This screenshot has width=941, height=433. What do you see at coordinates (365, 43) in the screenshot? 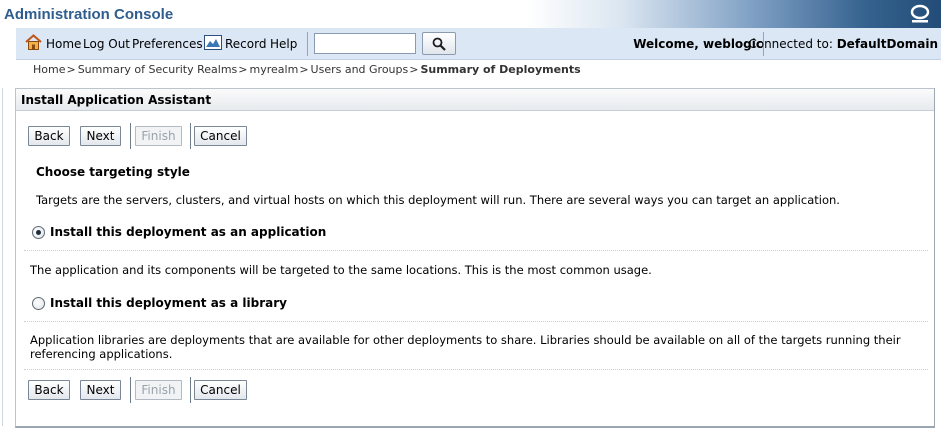
I see `search-input` at bounding box center [365, 43].